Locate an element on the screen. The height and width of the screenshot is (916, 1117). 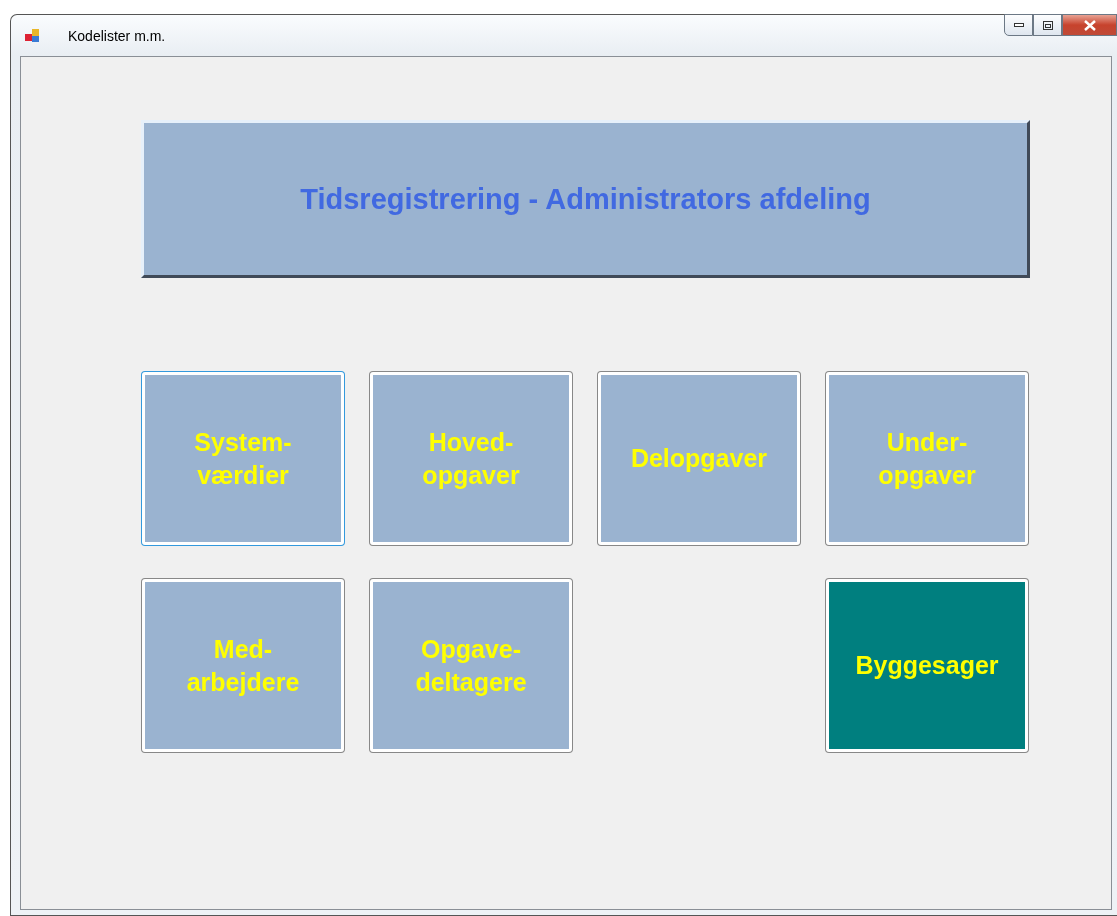
app-icon is located at coordinates (32, 35).